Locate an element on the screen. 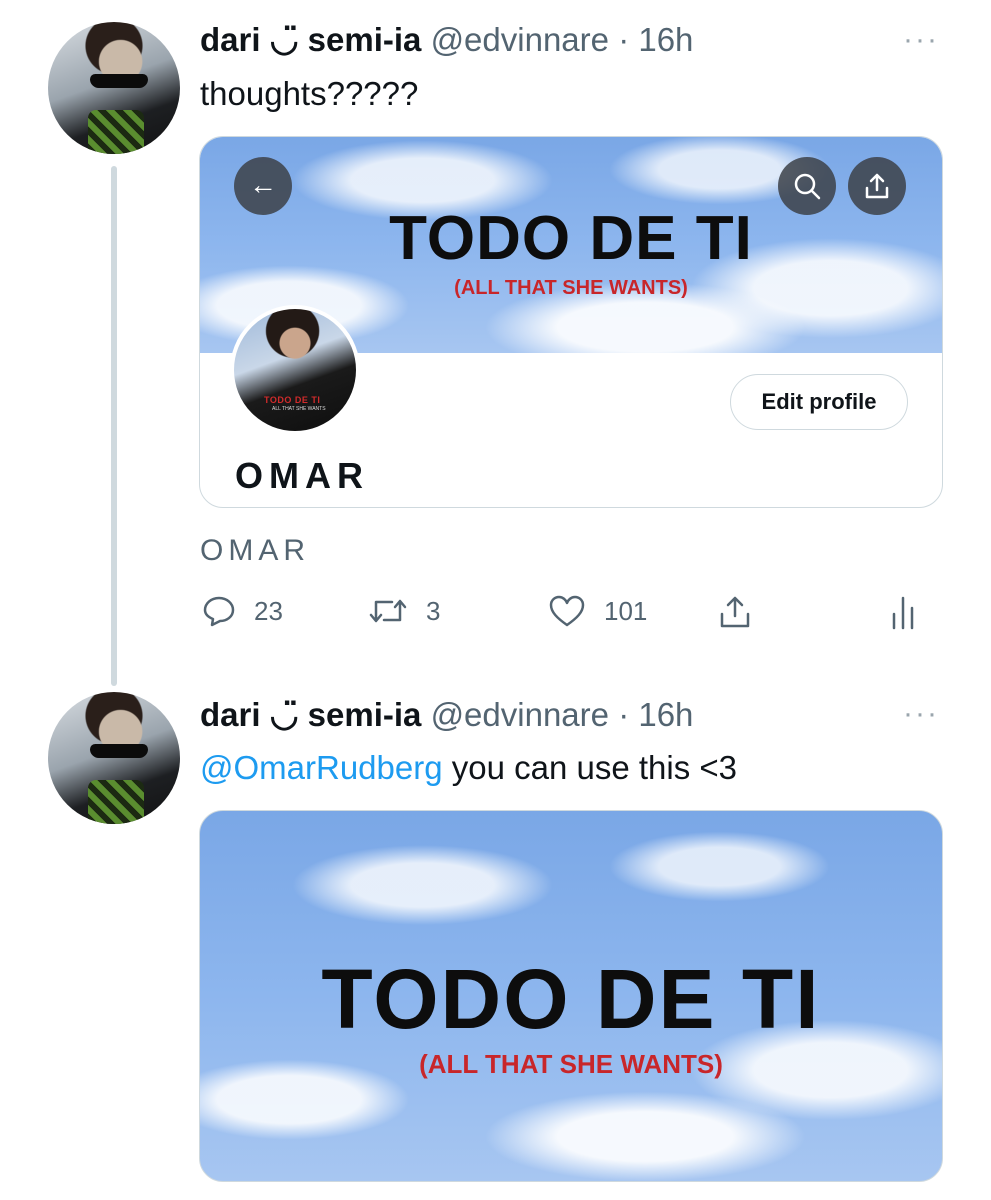 The width and height of the screenshot is (991, 1200). retweet-button: 3 is located at coordinates (404, 611).